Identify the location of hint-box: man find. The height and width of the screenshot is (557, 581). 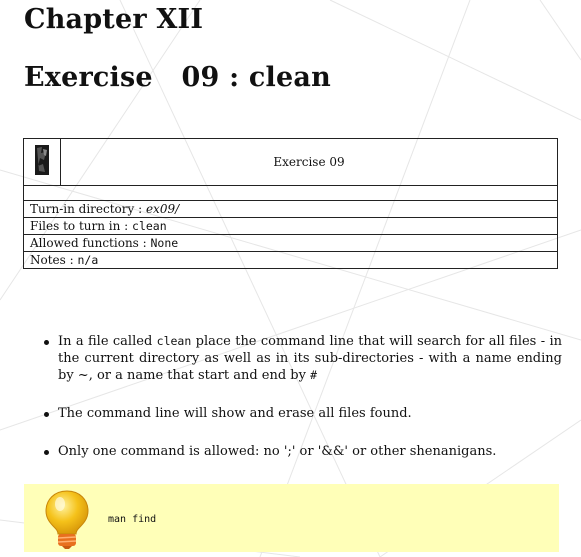
(291, 518).